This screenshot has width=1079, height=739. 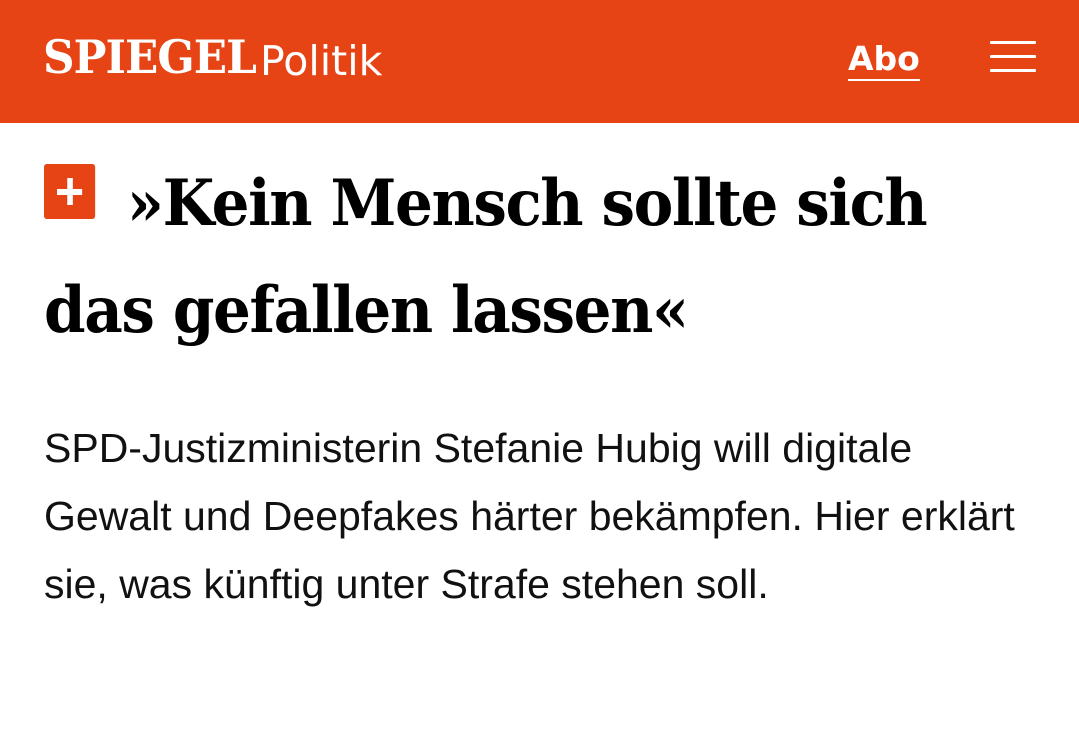 What do you see at coordinates (321, 61) in the screenshot?
I see `section-label: Politik` at bounding box center [321, 61].